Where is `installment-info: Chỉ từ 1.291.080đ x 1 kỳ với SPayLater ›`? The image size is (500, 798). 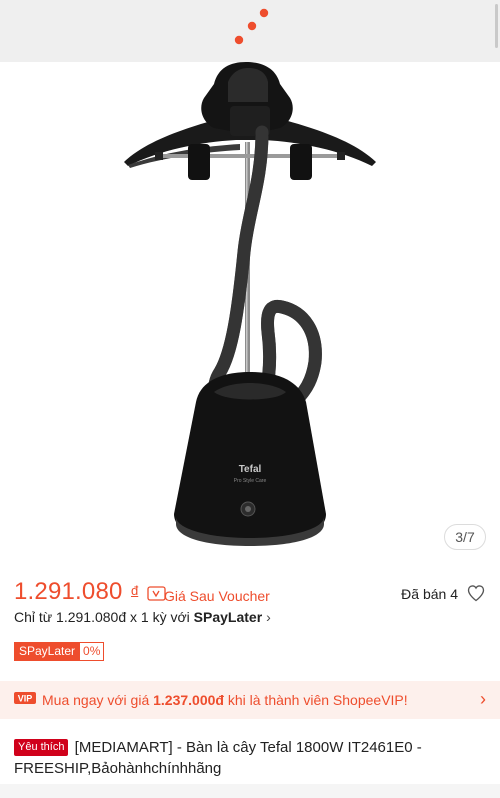
installment-info: Chỉ từ 1.291.080đ x 1 kỳ với SPayLater › is located at coordinates (142, 617).